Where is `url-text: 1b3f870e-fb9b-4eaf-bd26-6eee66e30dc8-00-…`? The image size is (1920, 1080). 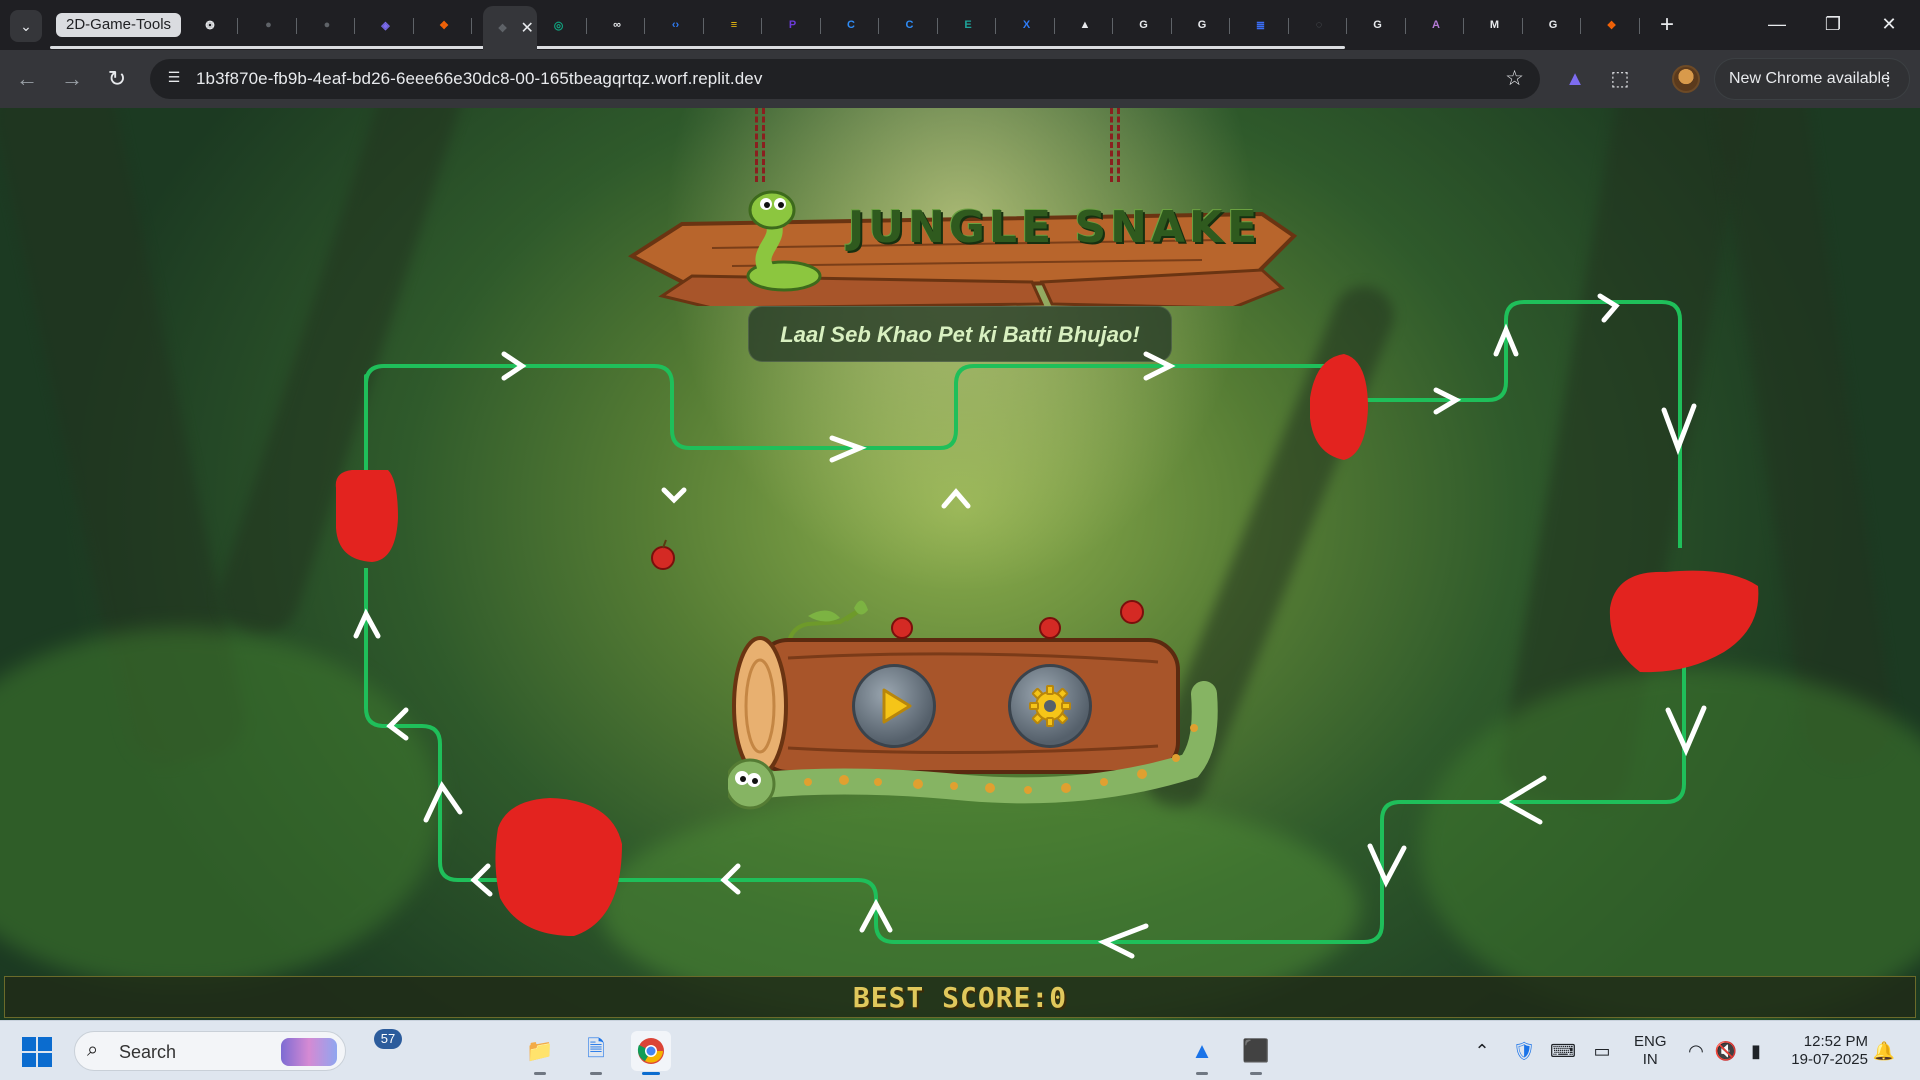 url-text: 1b3f870e-fb9b-4eaf-bd26-6eee66e30dc8-00-… is located at coordinates (479, 79).